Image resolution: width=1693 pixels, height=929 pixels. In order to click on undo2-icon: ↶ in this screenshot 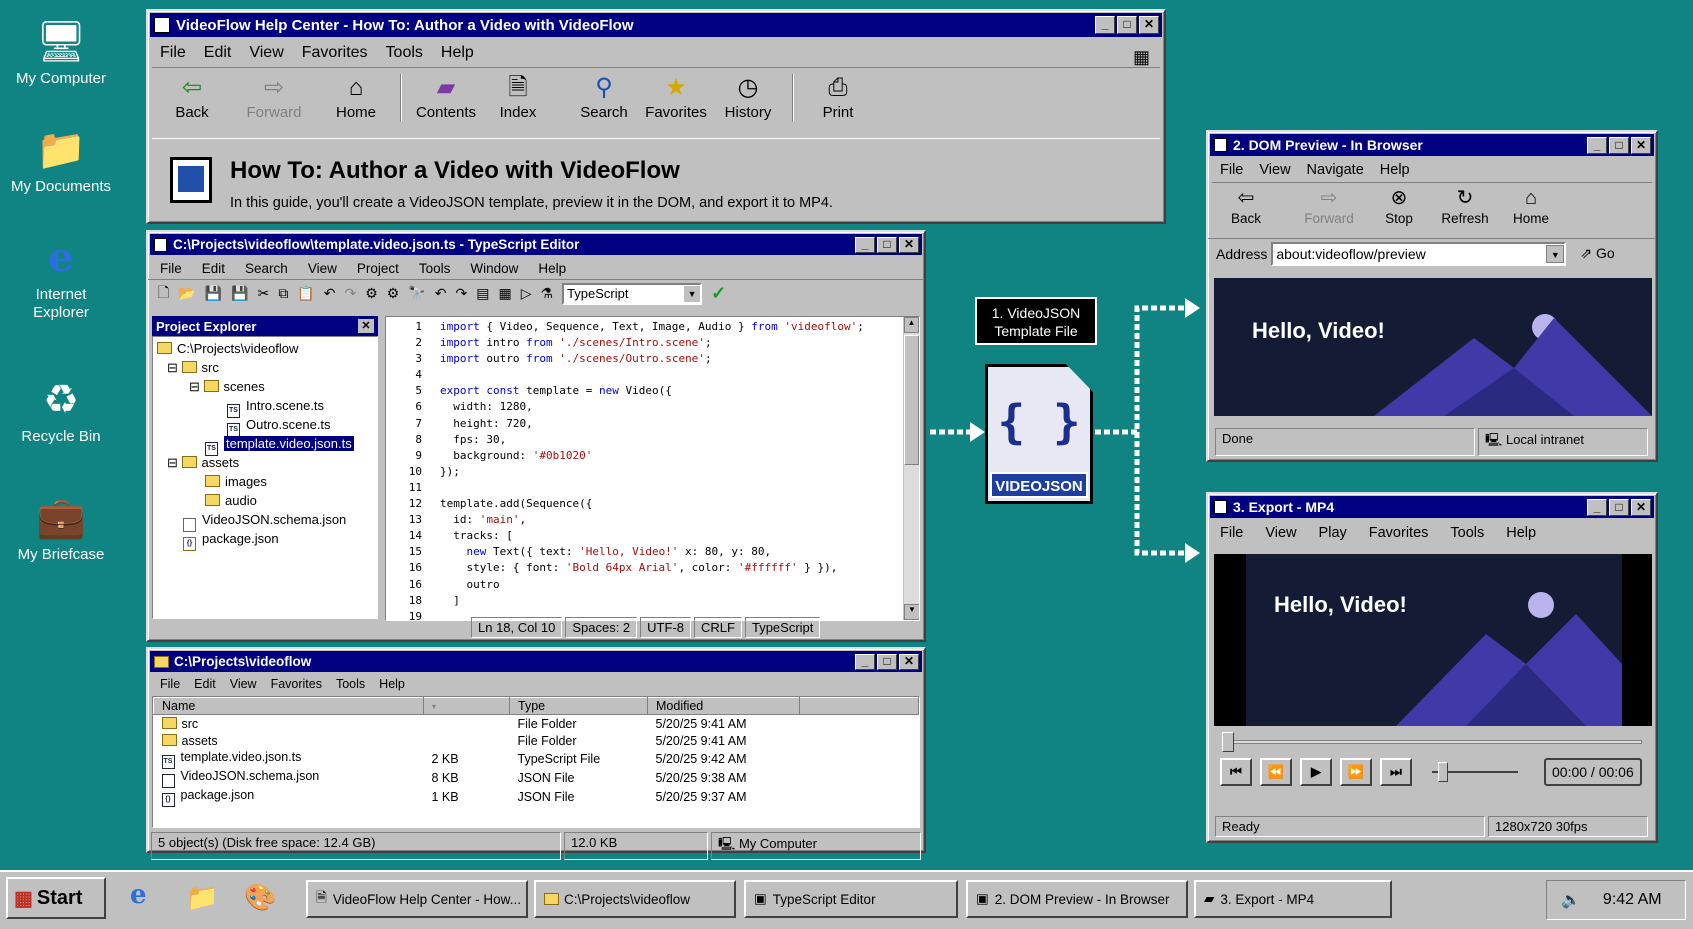, I will do `click(441, 293)`.